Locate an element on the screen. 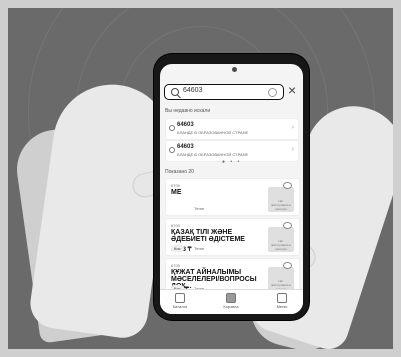  camera-dot is located at coordinates (234, 69).